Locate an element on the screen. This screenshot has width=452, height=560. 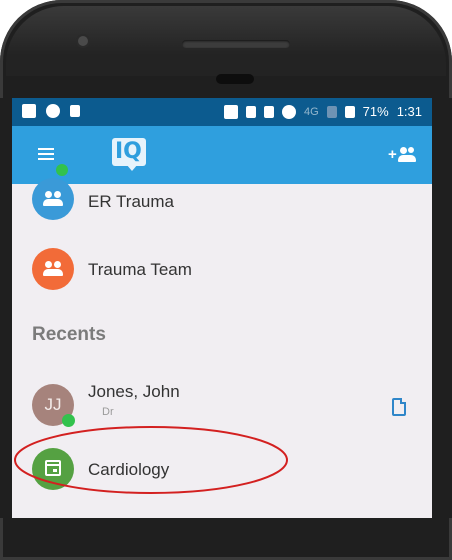
app-logo: IQ is located at coordinates (132, 155).